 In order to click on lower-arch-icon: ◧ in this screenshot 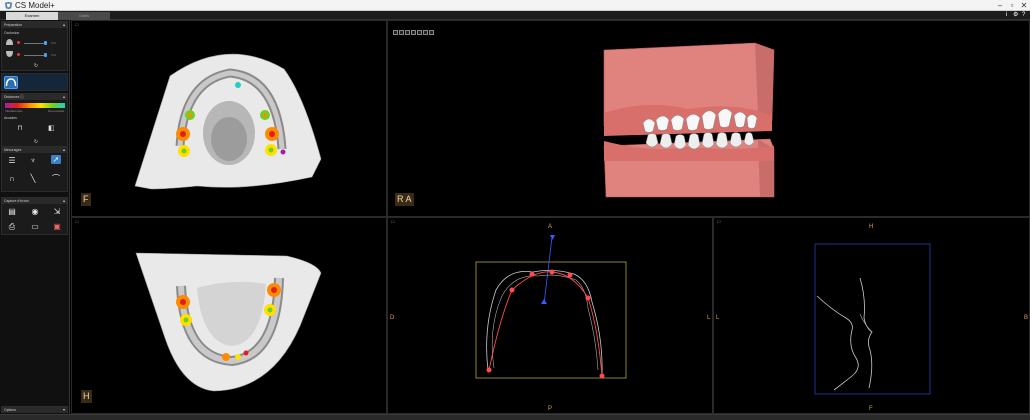, I will do `click(51, 129)`.